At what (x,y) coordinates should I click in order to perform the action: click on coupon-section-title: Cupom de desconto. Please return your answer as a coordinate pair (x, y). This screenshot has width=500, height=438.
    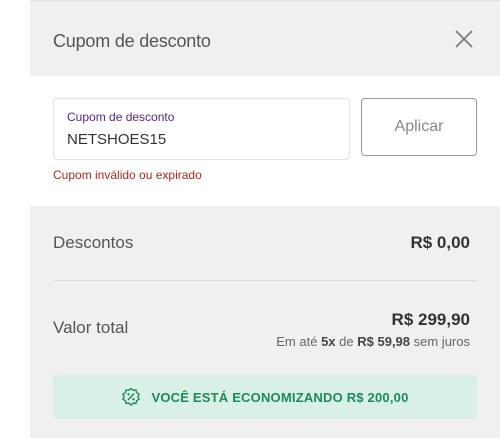
    Looking at the image, I should click on (132, 41).